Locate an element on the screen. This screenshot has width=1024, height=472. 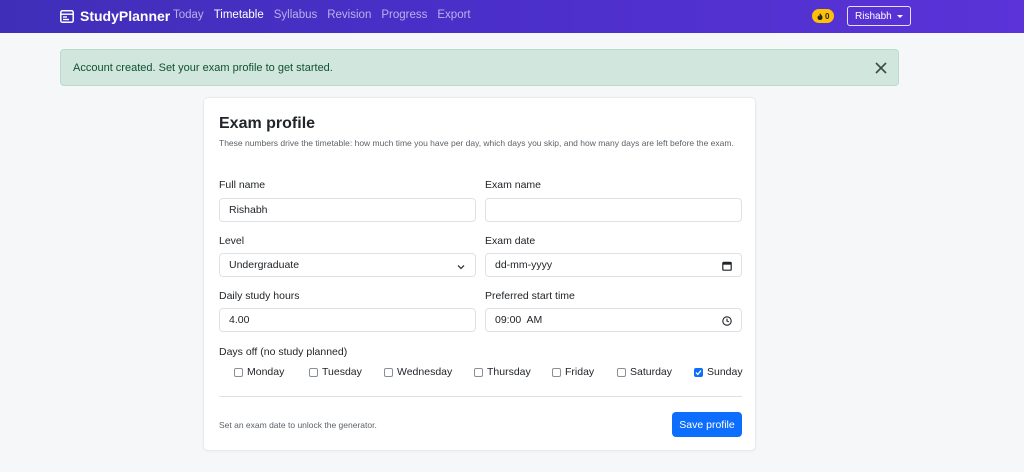
day-checkbox-monday: Monday is located at coordinates (259, 372).